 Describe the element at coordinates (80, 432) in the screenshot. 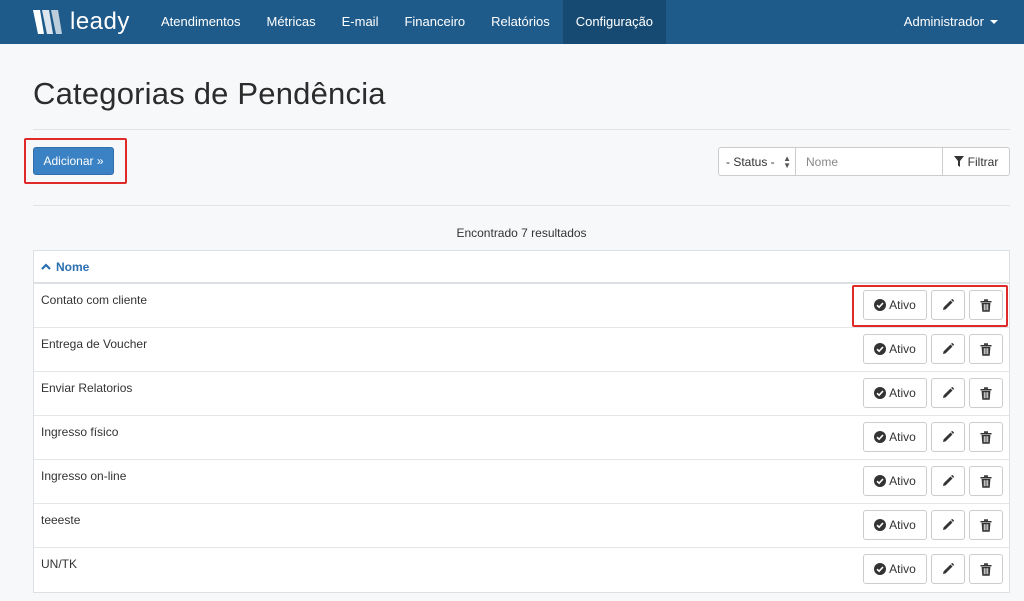

I see `category-name: Ingresso físico` at that location.